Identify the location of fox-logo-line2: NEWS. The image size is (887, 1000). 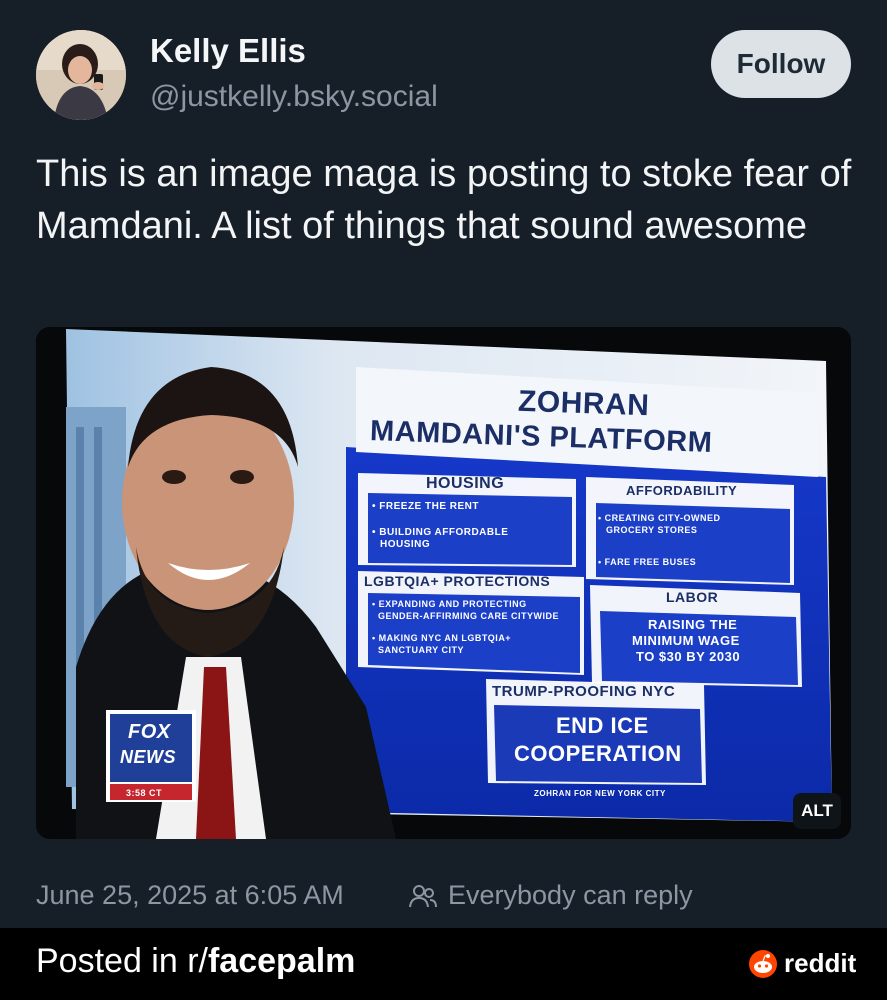
(148, 757).